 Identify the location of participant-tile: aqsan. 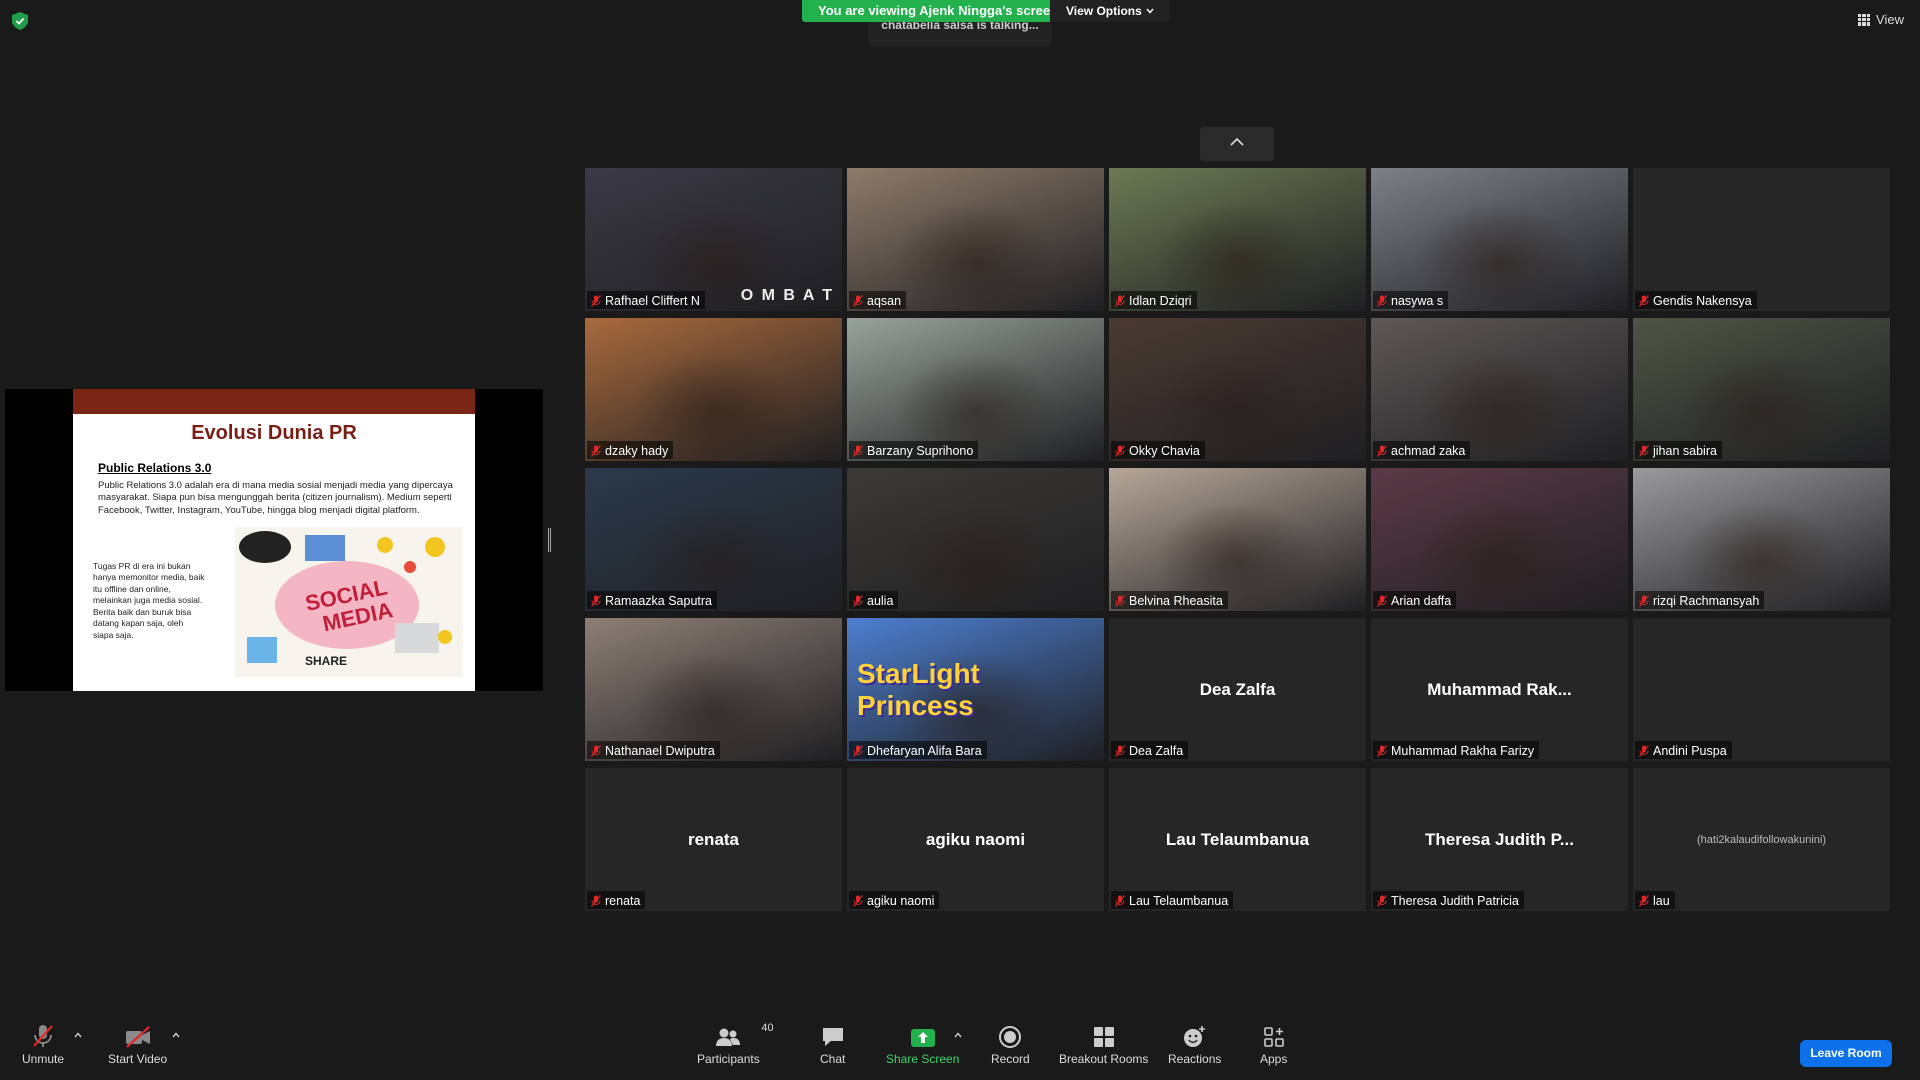
(975, 239).